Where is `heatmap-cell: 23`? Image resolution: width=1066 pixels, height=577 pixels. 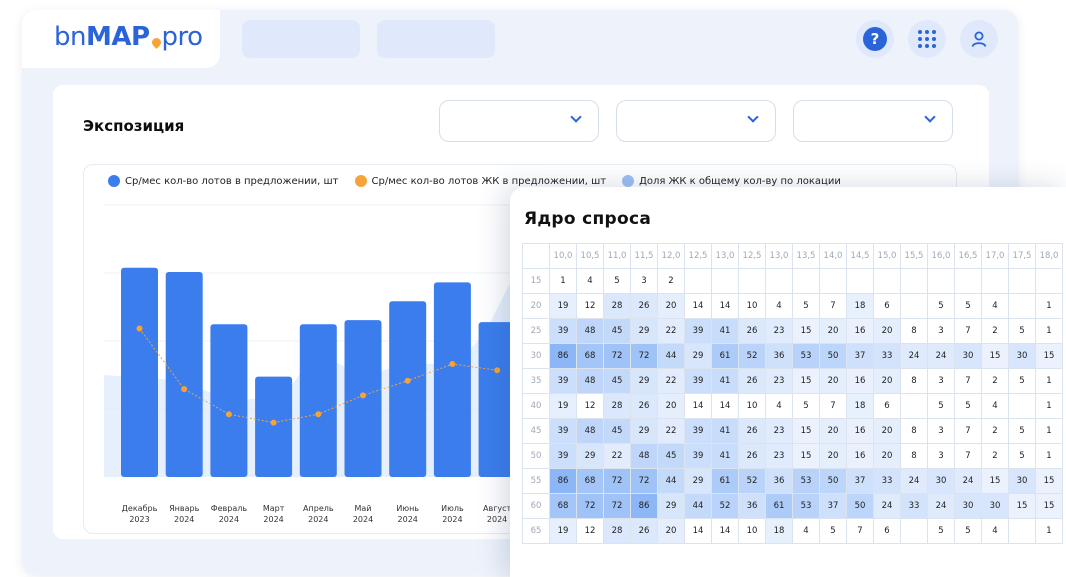 heatmap-cell: 23 is located at coordinates (779, 381).